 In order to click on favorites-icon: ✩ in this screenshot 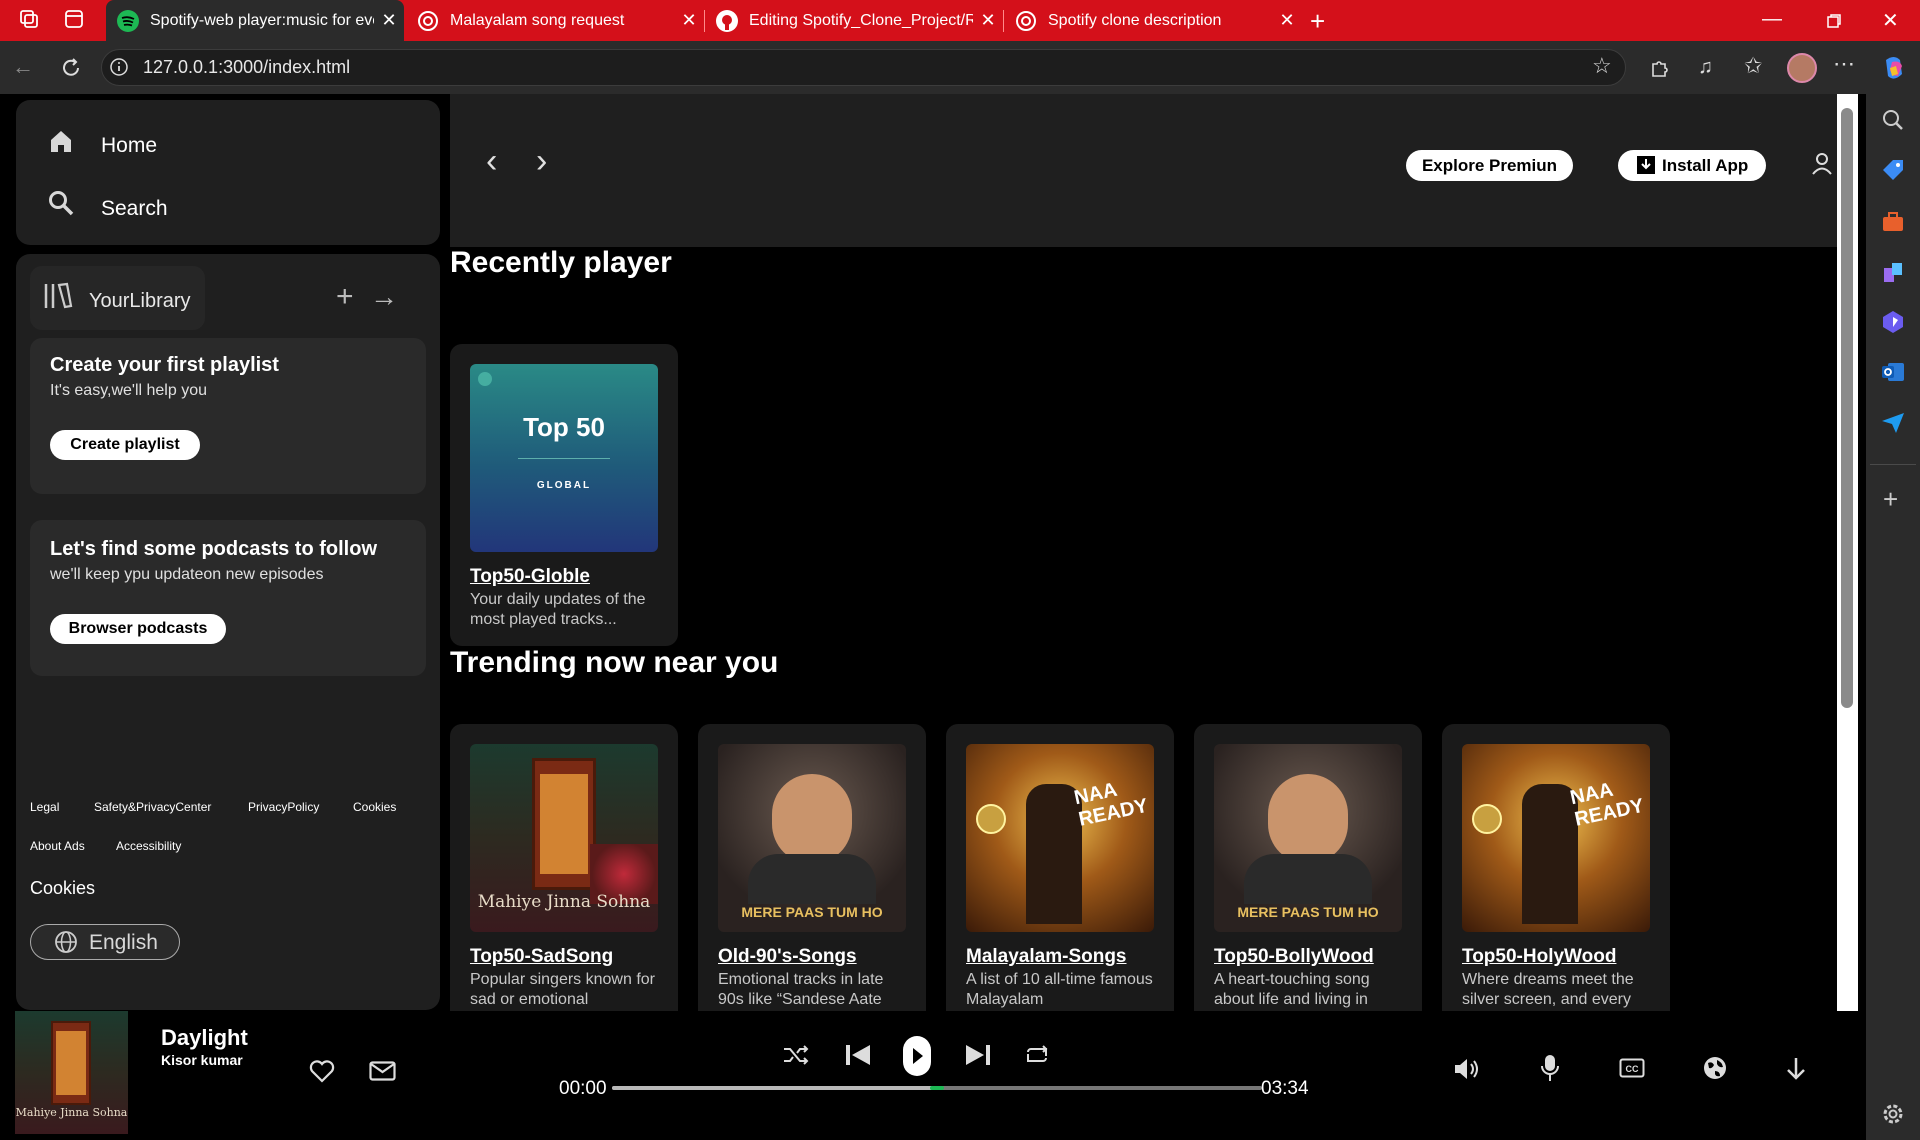, I will do `click(1753, 66)`.